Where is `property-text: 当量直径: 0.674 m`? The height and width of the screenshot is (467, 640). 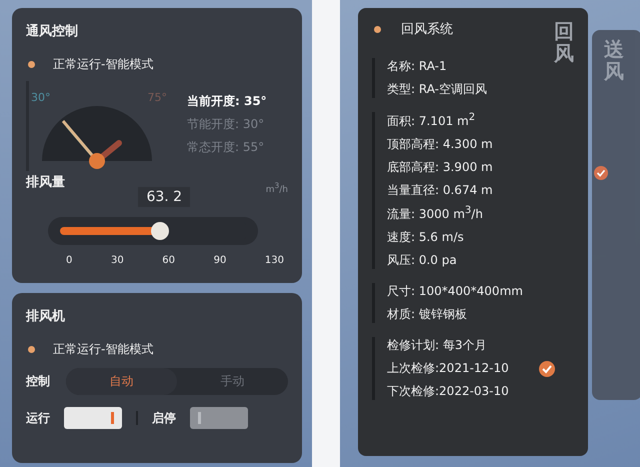 property-text: 当量直径: 0.674 m is located at coordinates (440, 190).